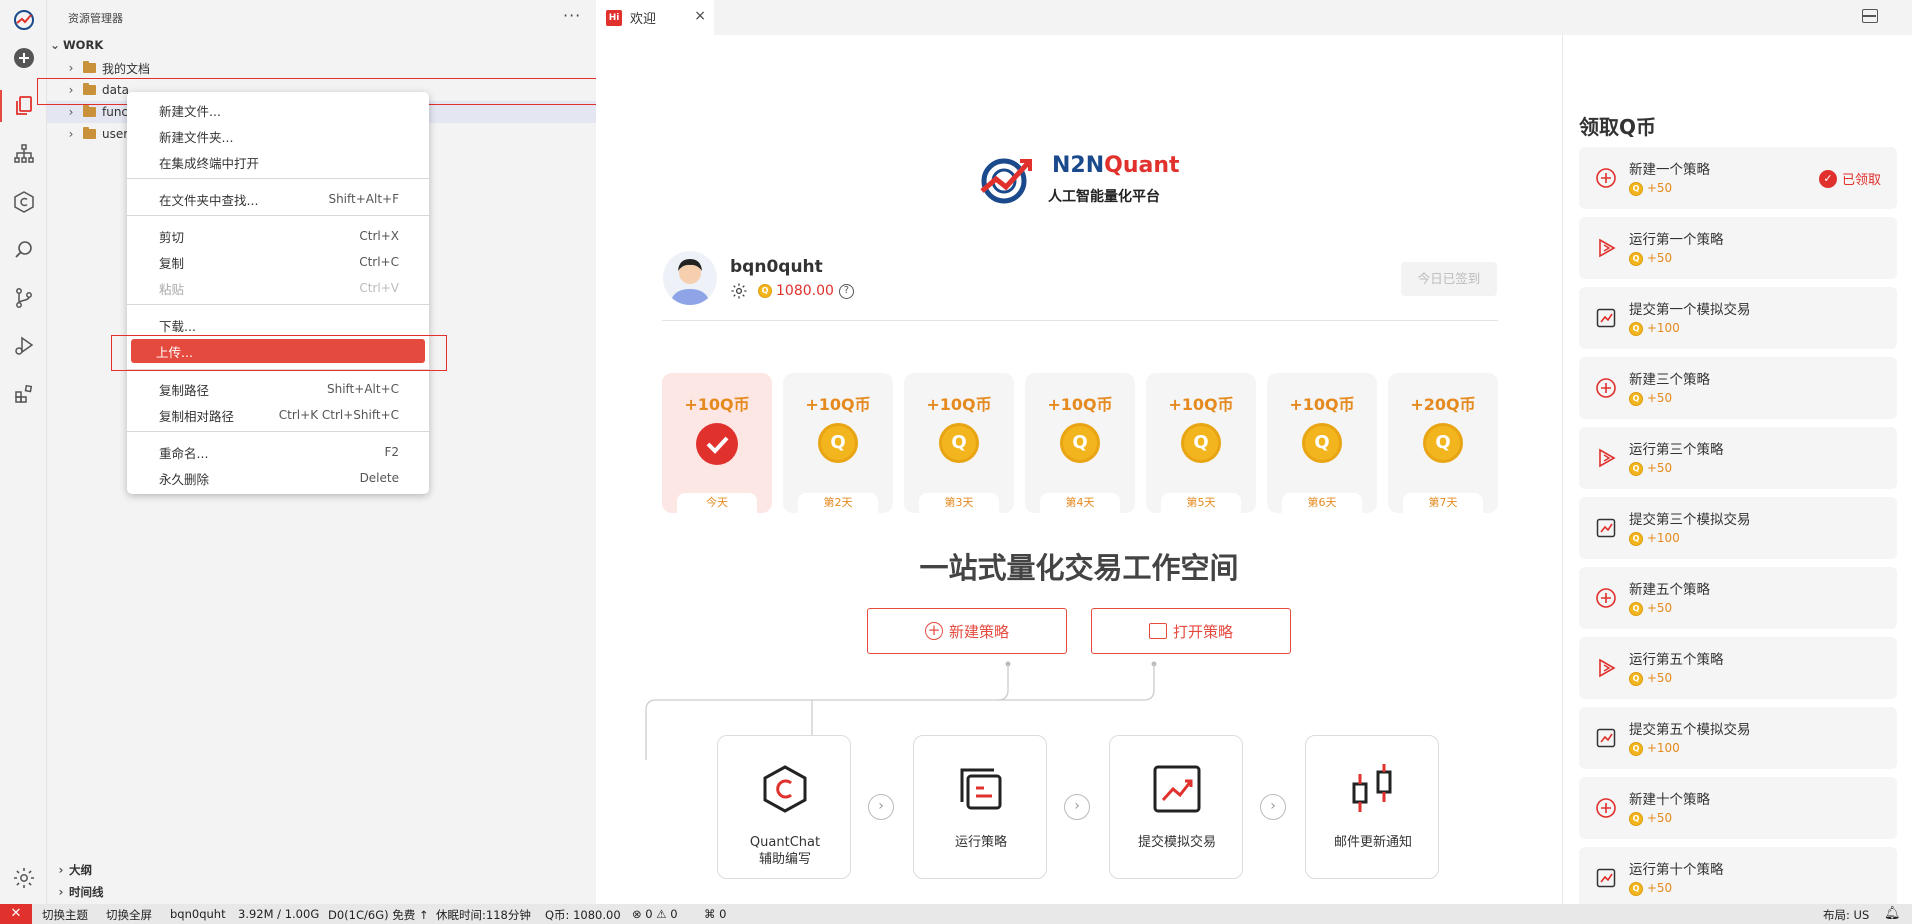  Describe the element at coordinates (1157, 631) in the screenshot. I see `folder-open-icon` at that location.